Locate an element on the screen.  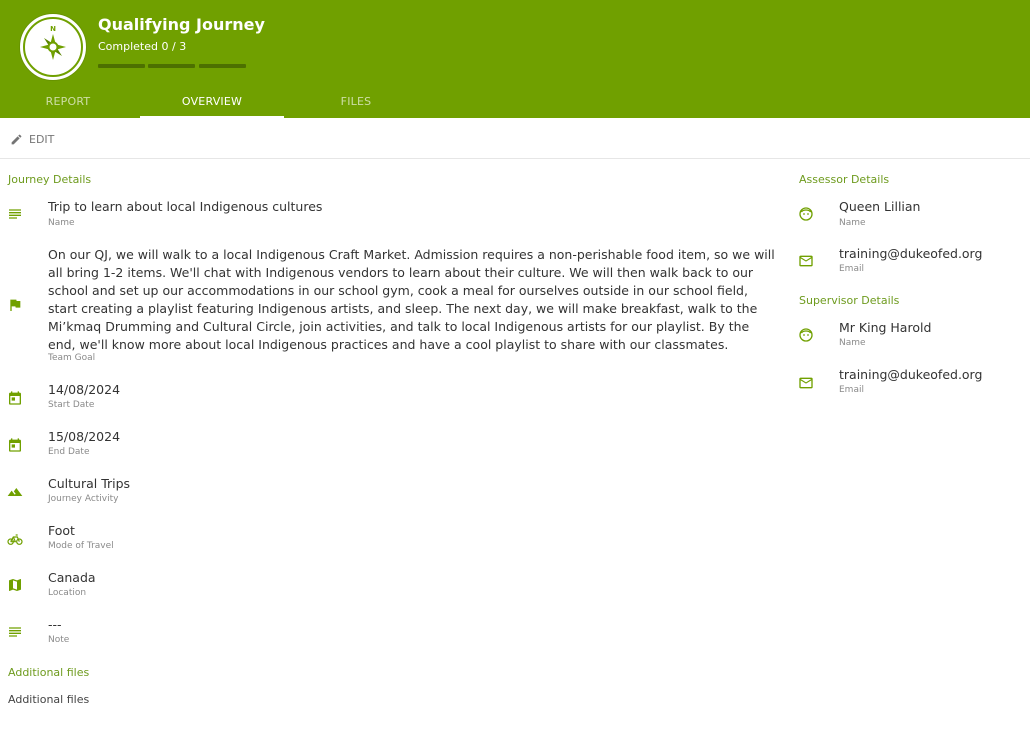
flag-icon is located at coordinates (15, 305).